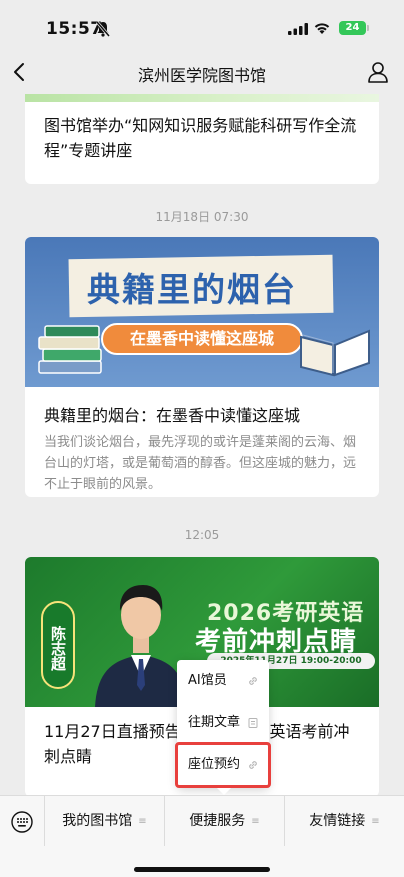  What do you see at coordinates (335, 353) in the screenshot?
I see `open-book-illustration` at bounding box center [335, 353].